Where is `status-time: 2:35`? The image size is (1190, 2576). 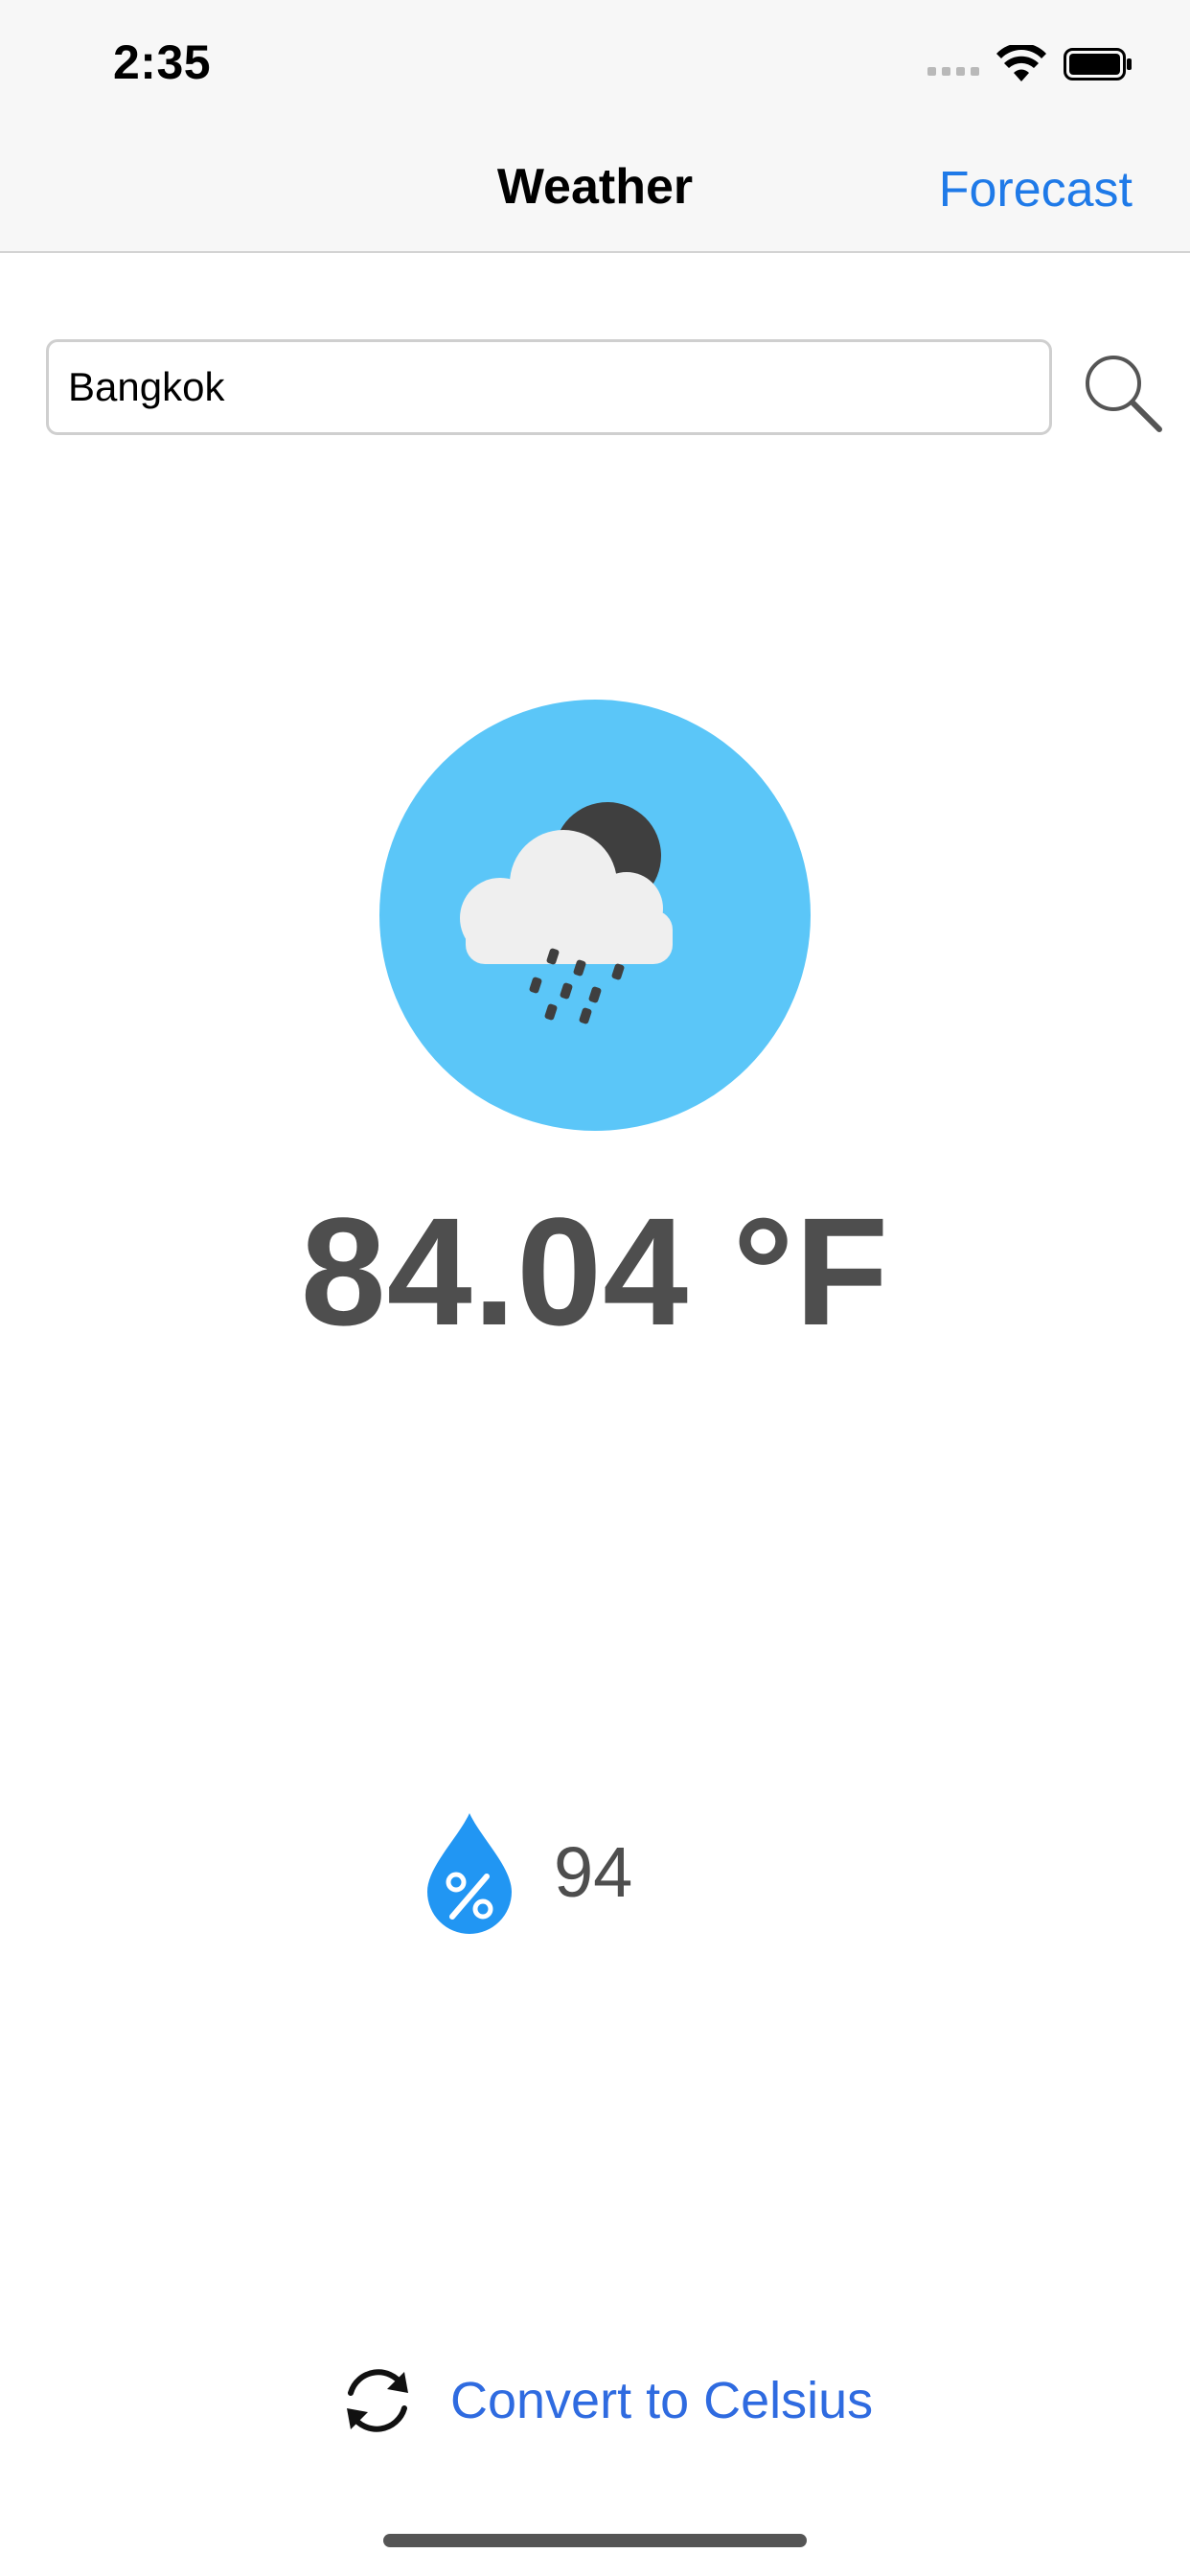 status-time: 2:35 is located at coordinates (163, 62).